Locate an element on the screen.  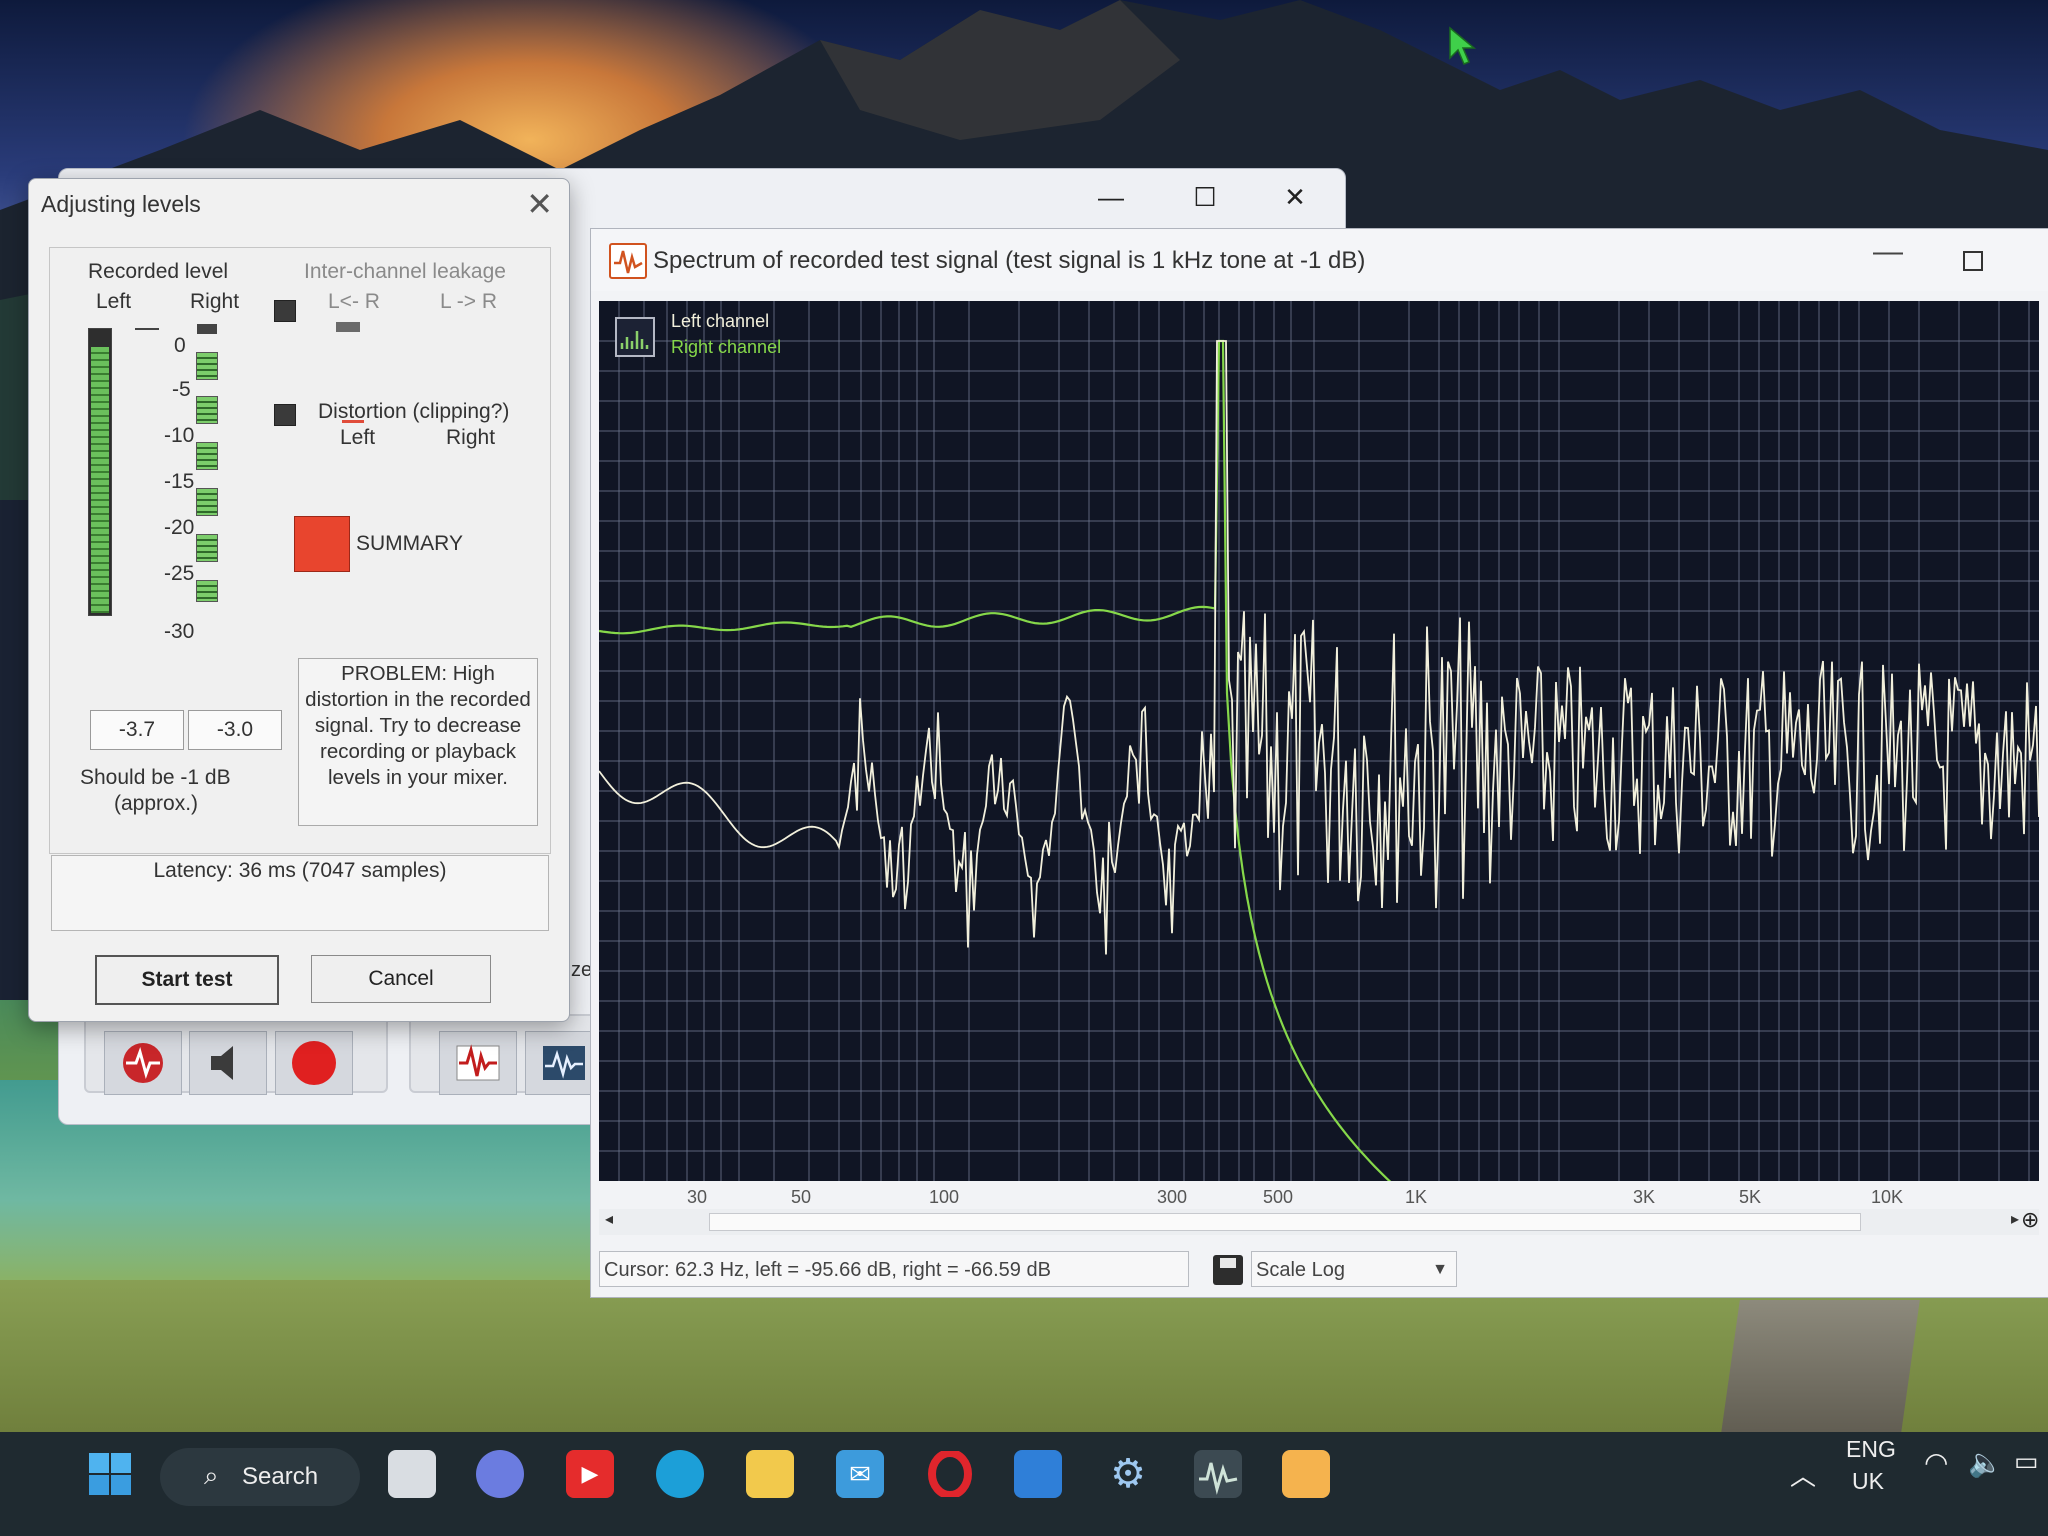
x-tick: 1K is located at coordinates (1416, 1197).